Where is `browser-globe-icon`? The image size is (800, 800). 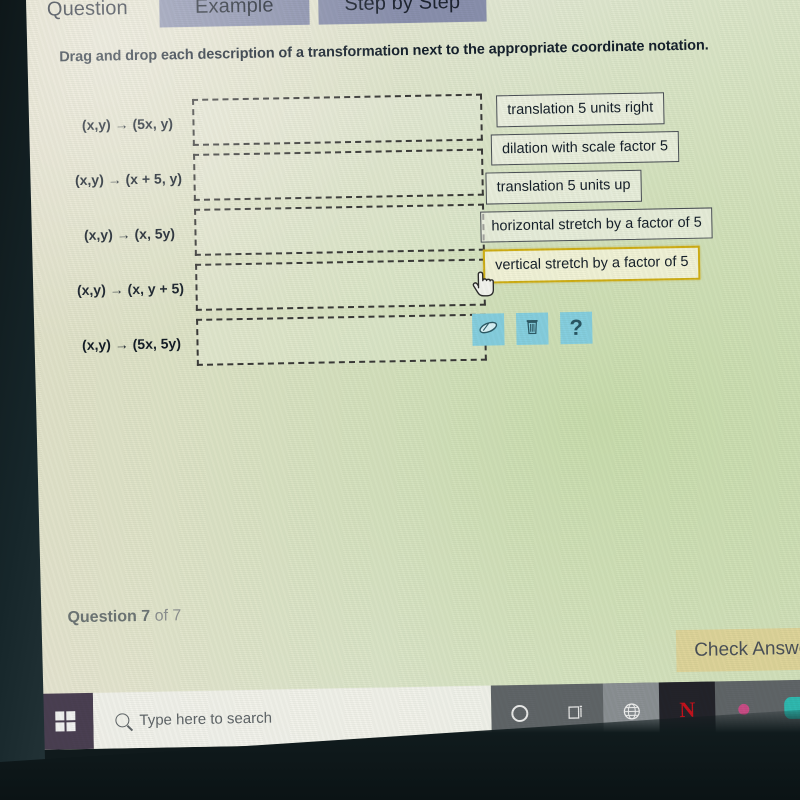
browser-globe-icon is located at coordinates (631, 711).